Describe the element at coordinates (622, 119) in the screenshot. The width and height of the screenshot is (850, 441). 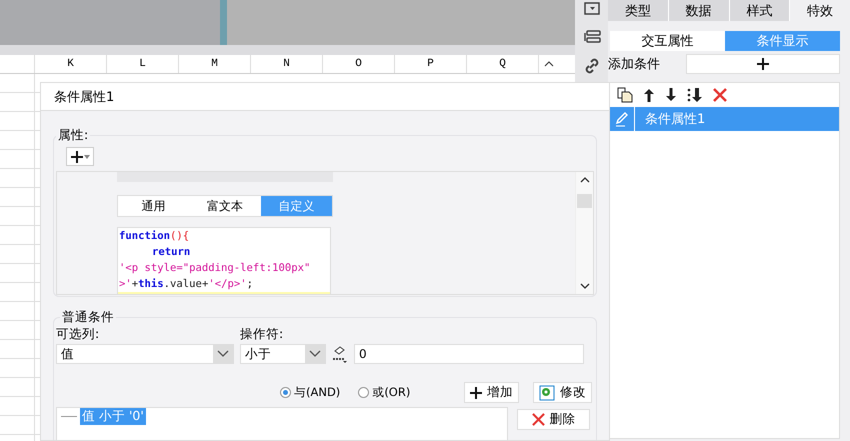
I see `edit-icon` at that location.